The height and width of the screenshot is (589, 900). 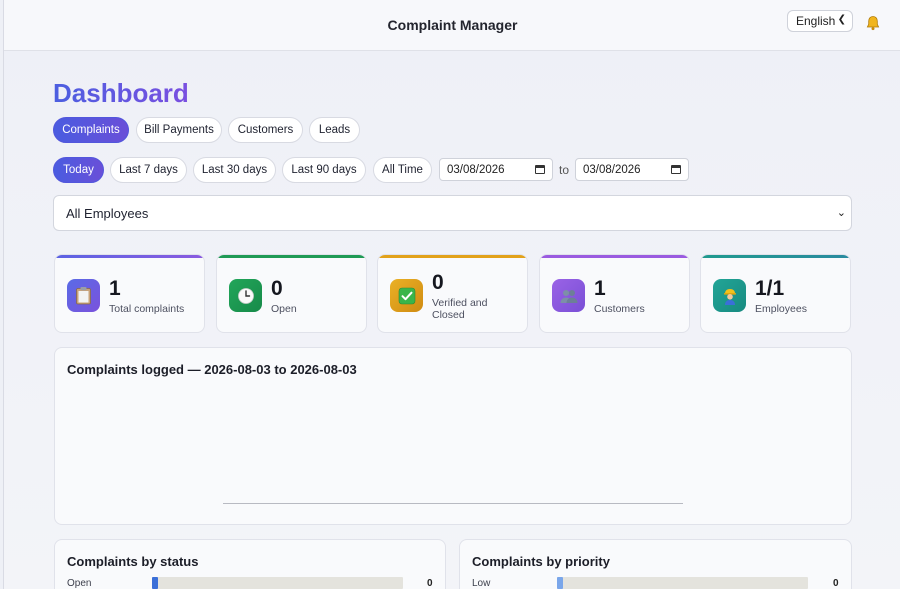 I want to click on priority-row-label: Low, so click(x=481, y=583).